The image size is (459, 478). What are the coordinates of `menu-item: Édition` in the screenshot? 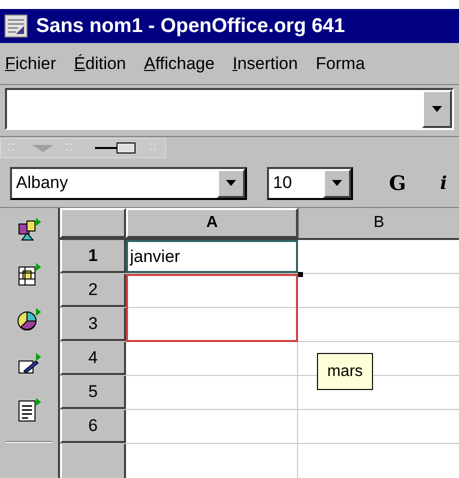 It's located at (100, 63).